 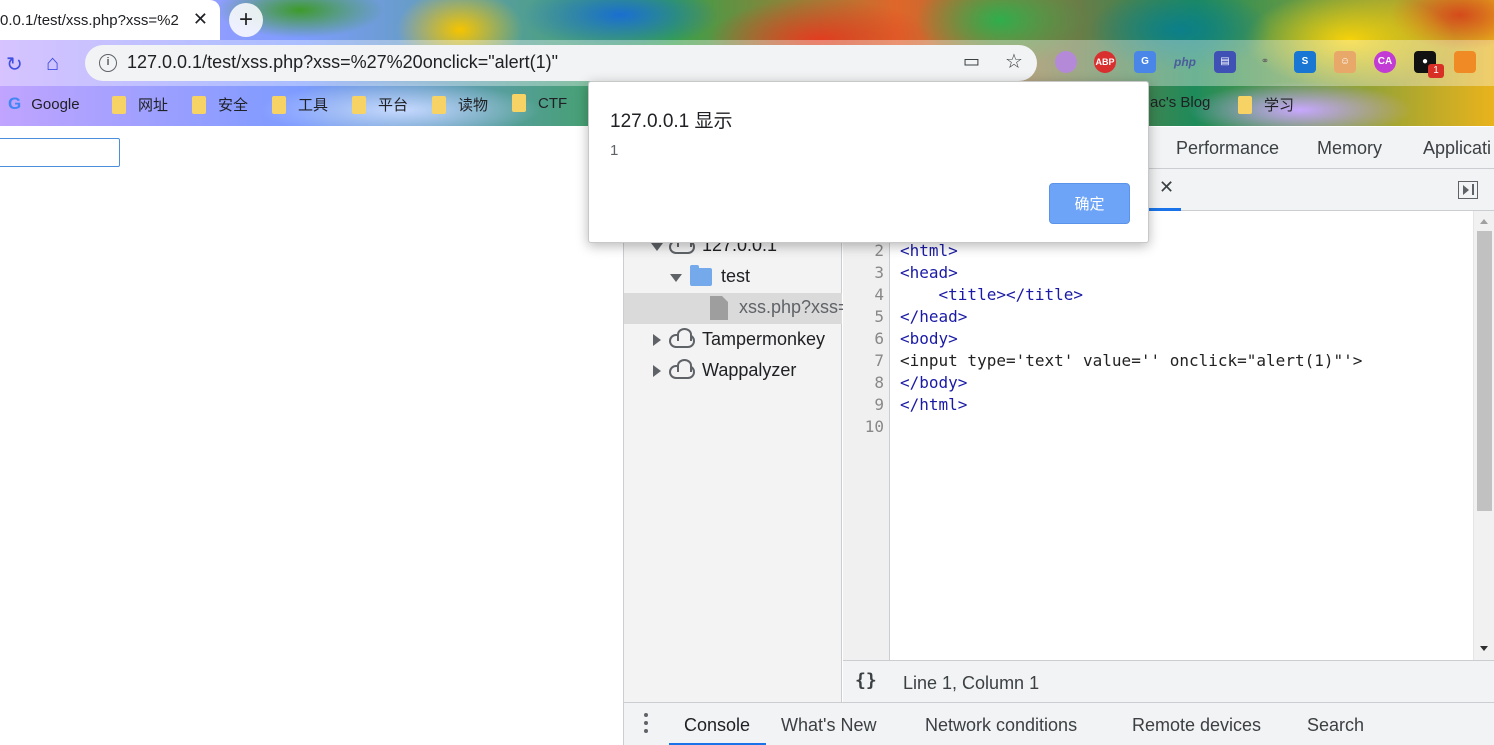 I want to click on cast-icon: ▭, so click(x=971, y=61).